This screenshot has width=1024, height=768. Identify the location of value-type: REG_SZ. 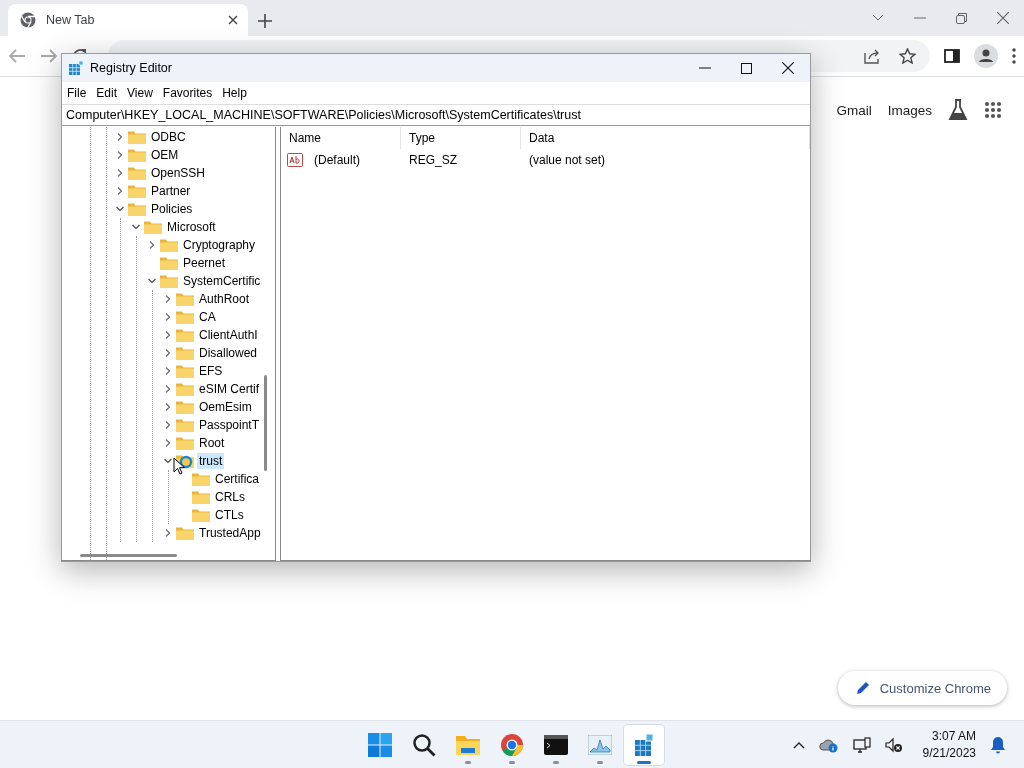
(433, 160).